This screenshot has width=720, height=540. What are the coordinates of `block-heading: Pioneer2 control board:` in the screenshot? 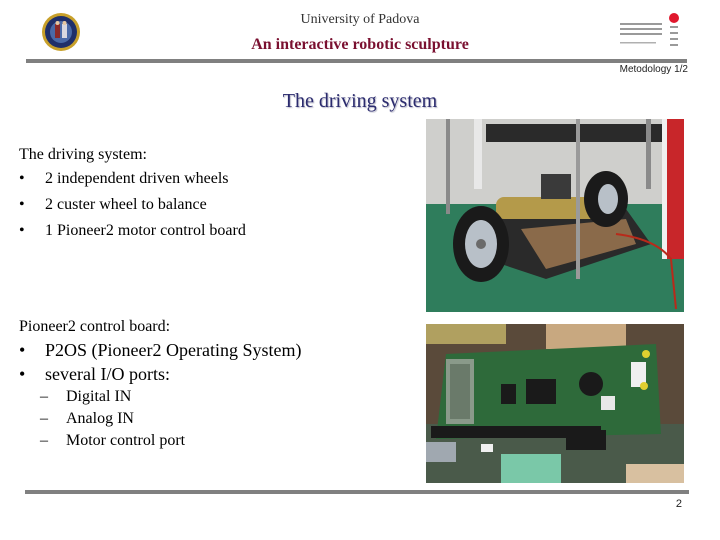 It's located at (95, 326).